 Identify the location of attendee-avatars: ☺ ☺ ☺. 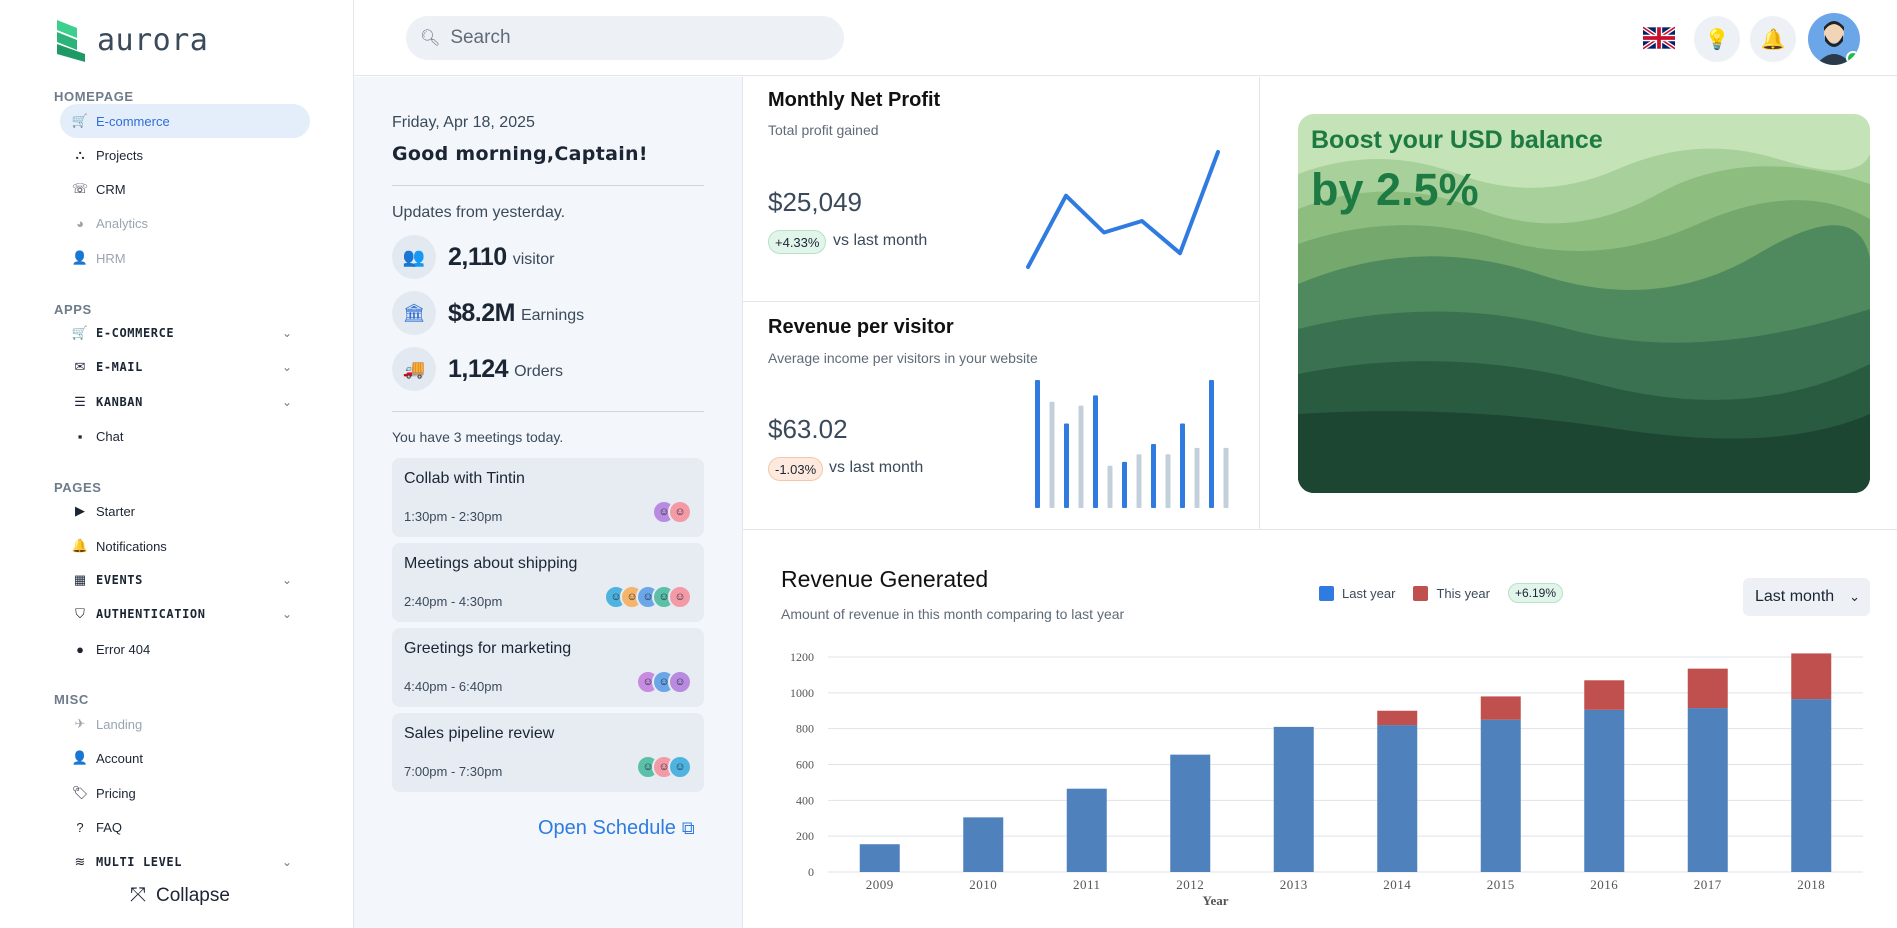
(664, 682).